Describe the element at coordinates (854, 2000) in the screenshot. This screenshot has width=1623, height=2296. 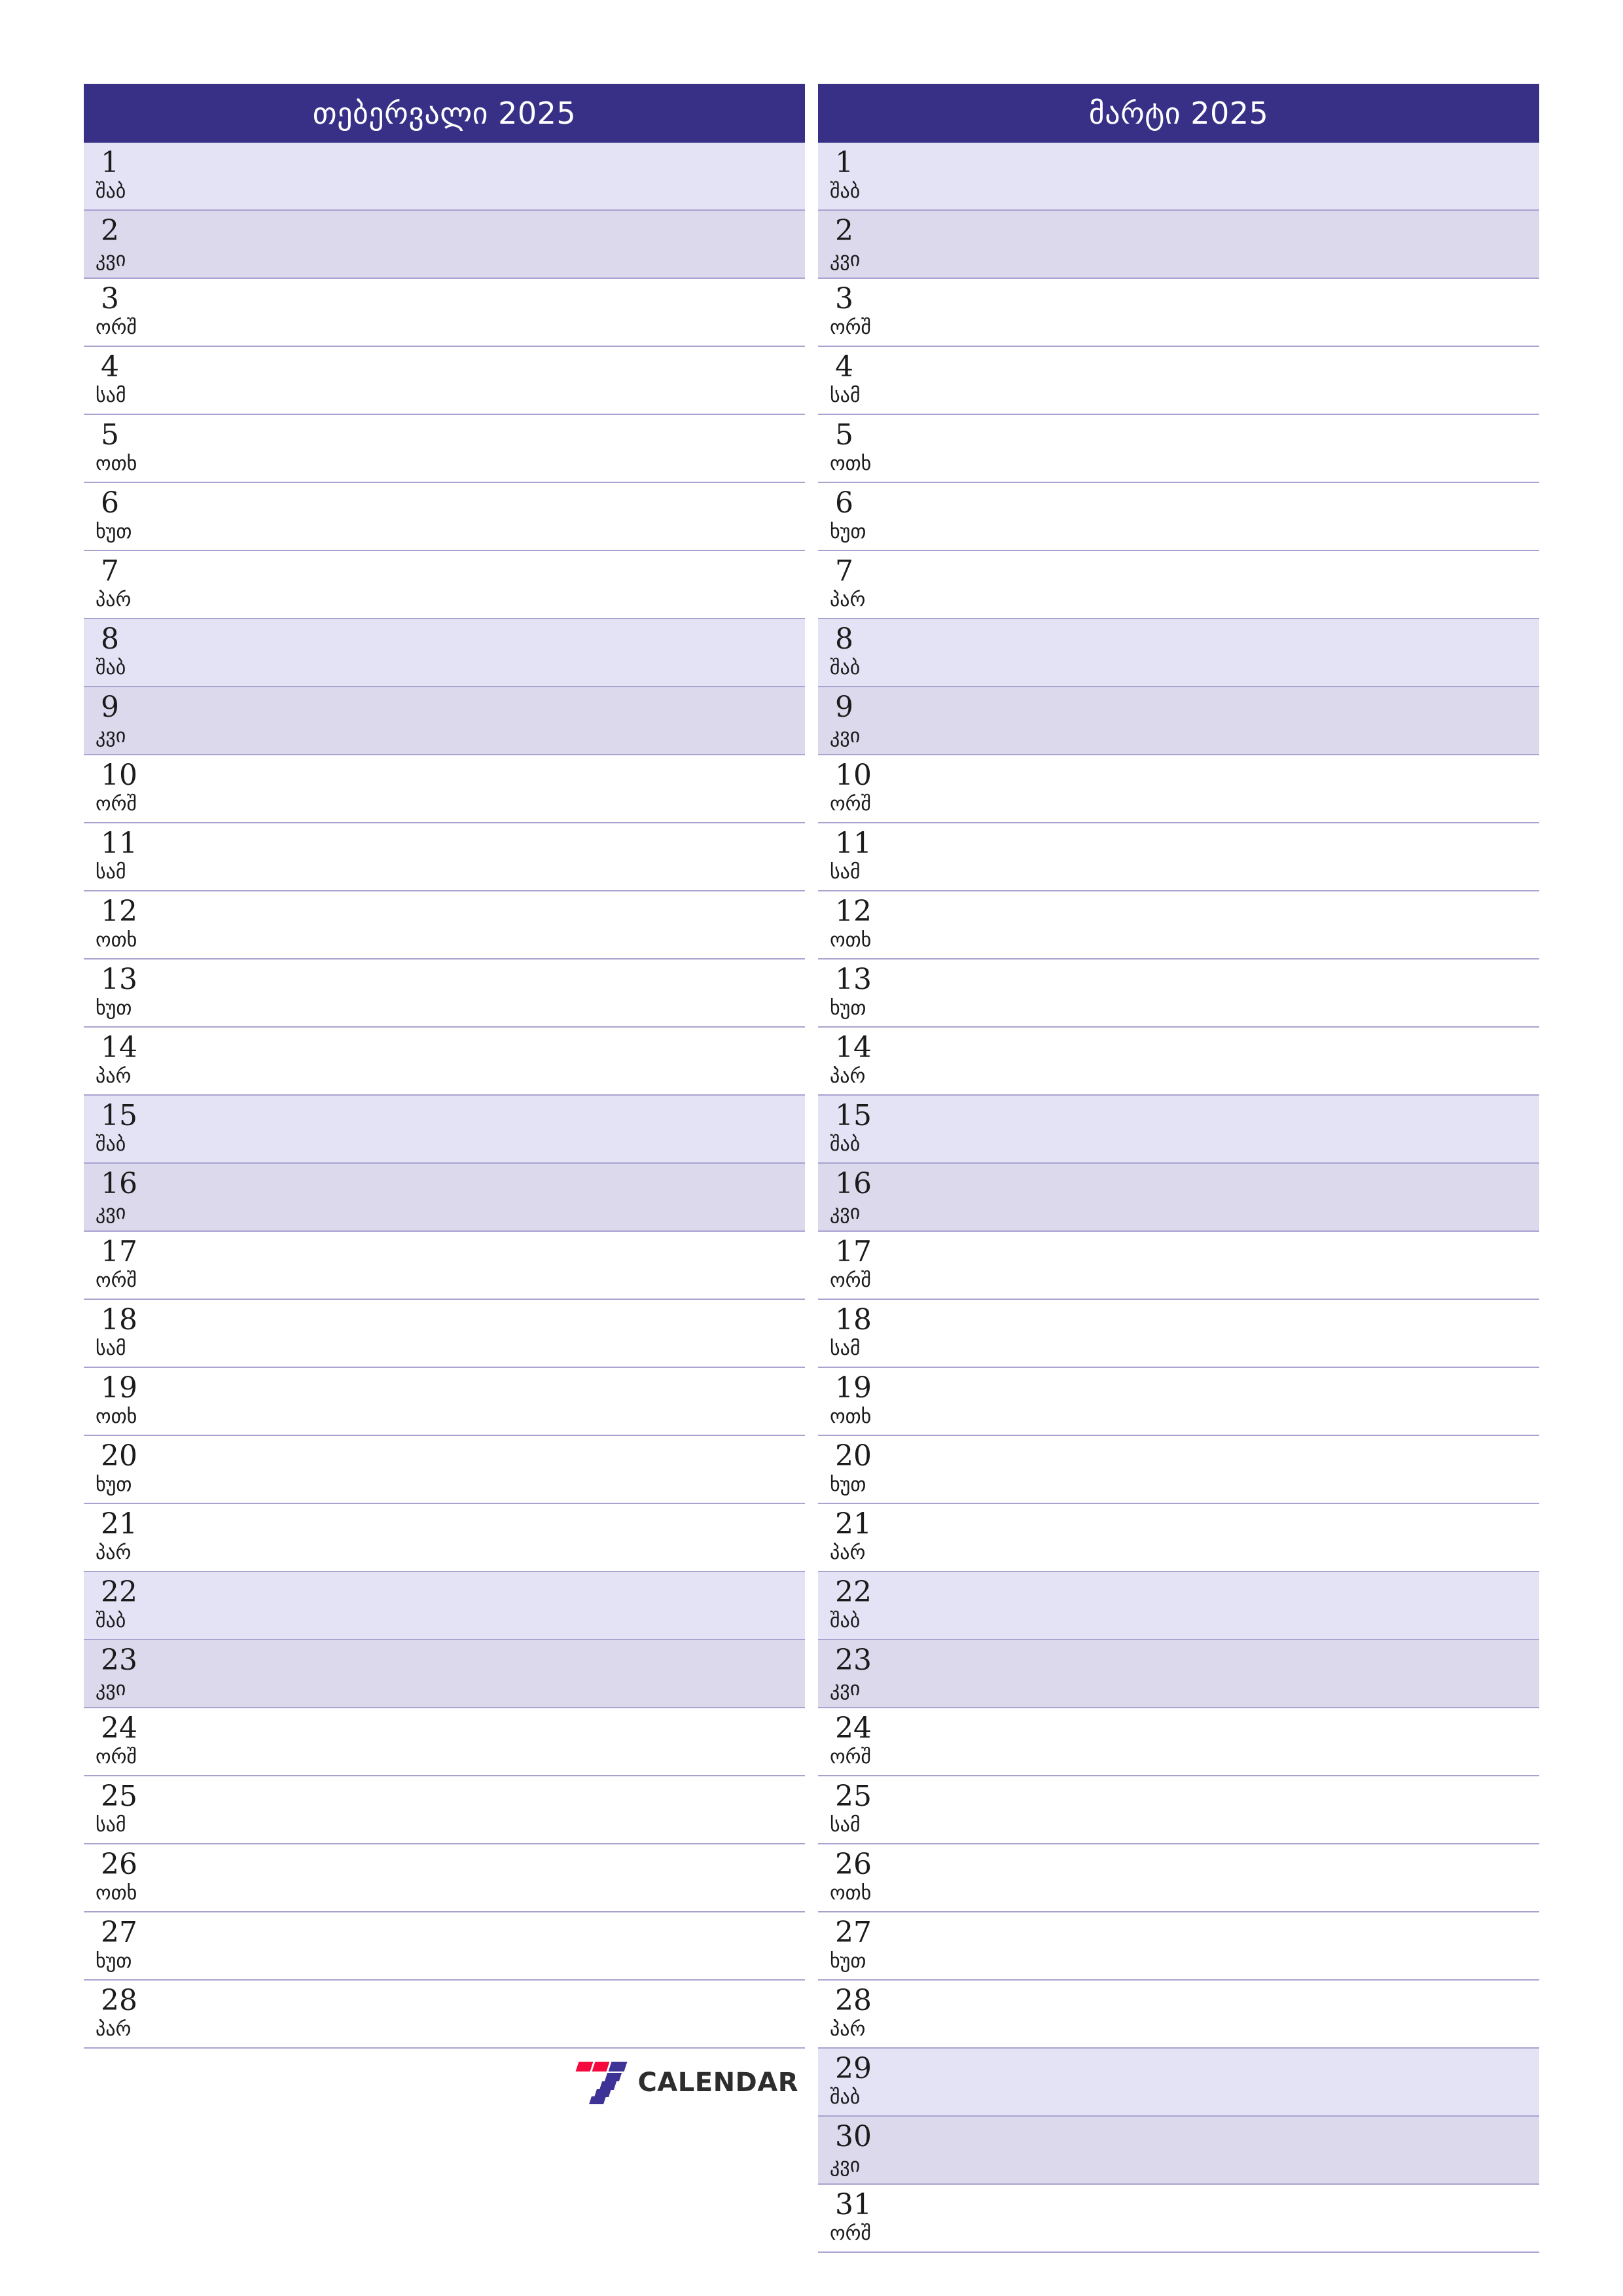
I see `day-number: 28` at that location.